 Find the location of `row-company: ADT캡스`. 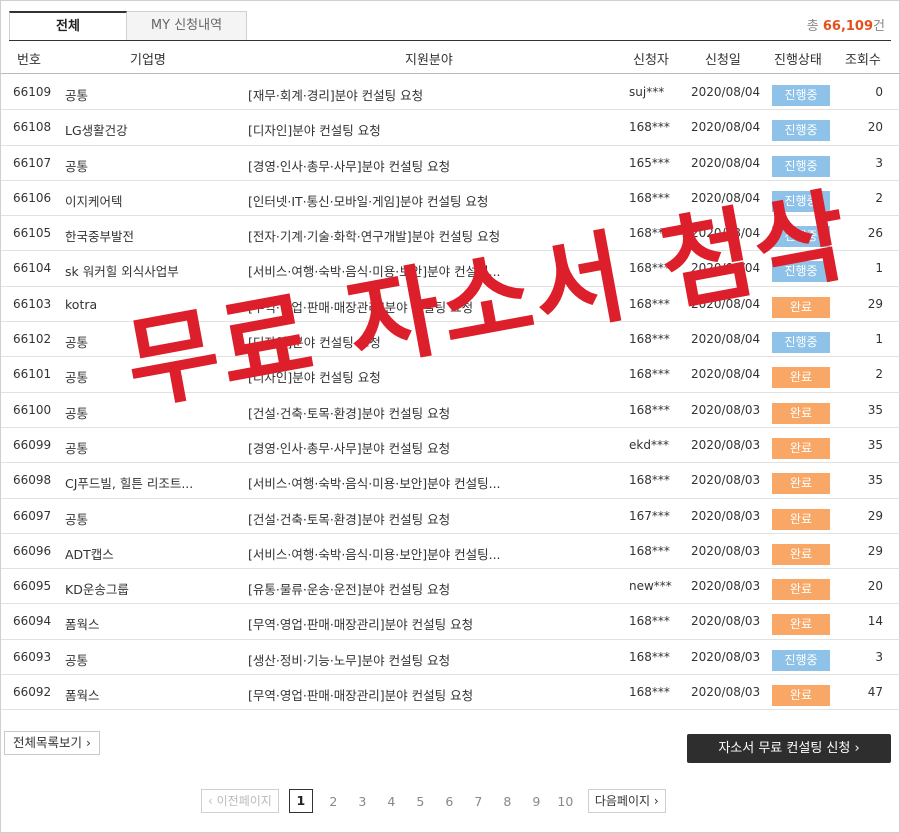

row-company: ADT캡스 is located at coordinates (89, 554).